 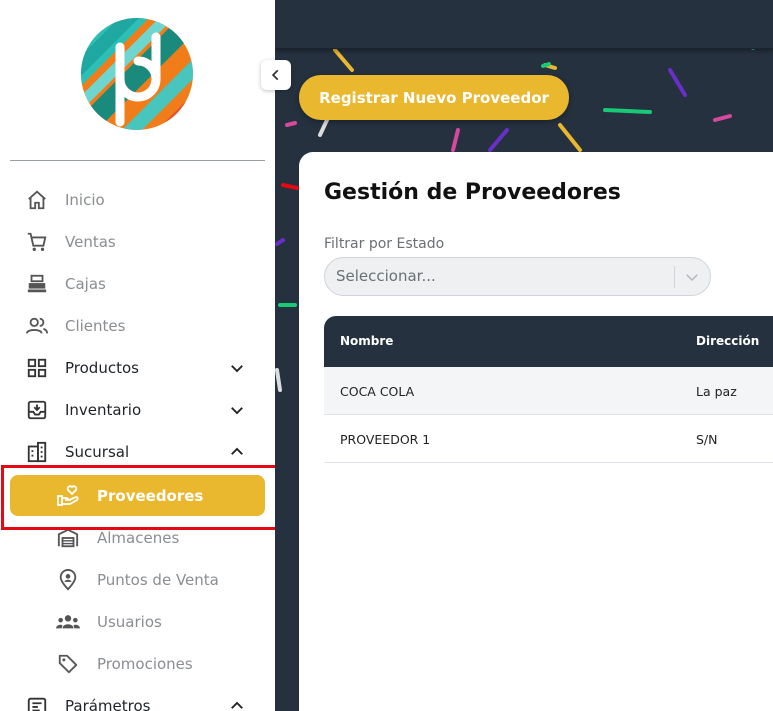 I want to click on sidebar-item-label: Promociones, so click(x=145, y=664).